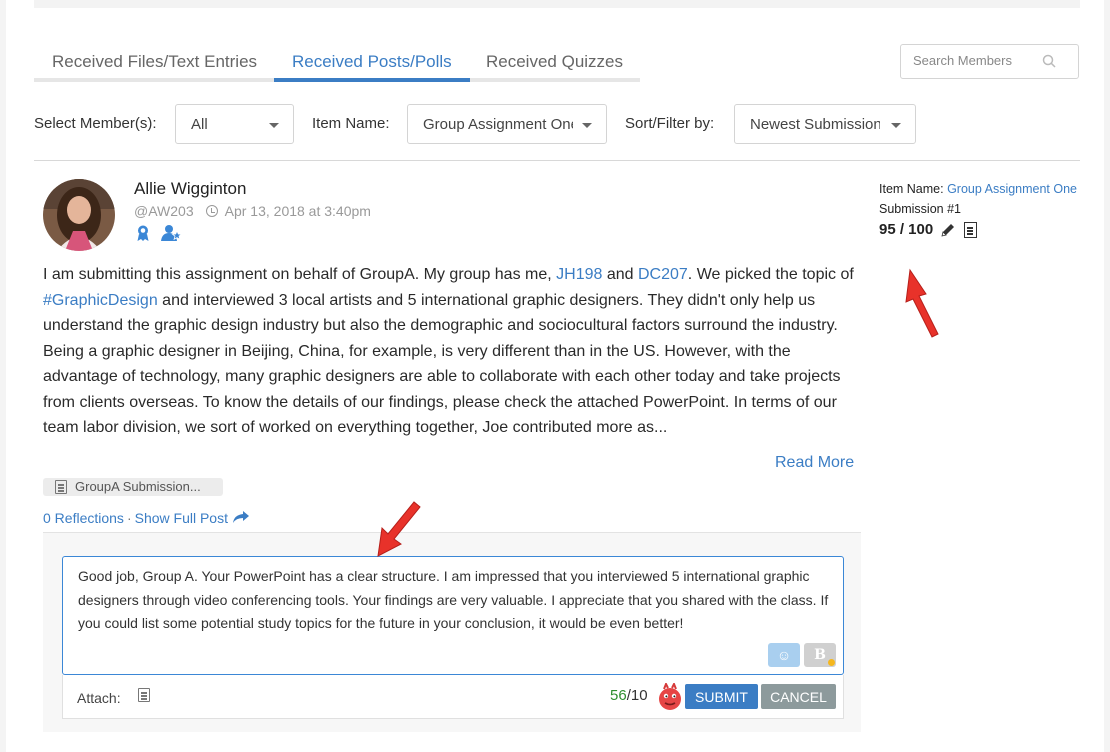 The width and height of the screenshot is (1110, 752). Describe the element at coordinates (154, 66) in the screenshot. I see `tab-received-files: Received Files/Text Entries` at that location.